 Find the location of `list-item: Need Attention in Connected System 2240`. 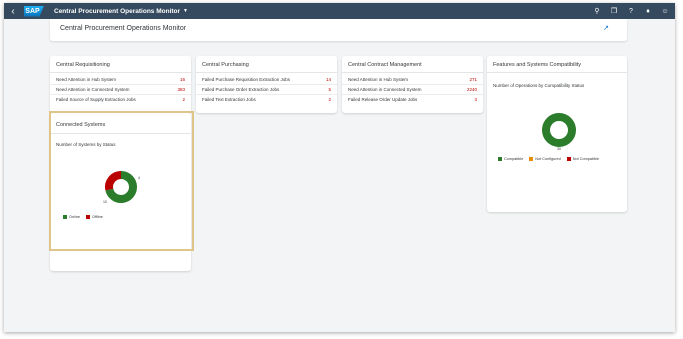

list-item: Need Attention in Connected System 2240 is located at coordinates (412, 90).